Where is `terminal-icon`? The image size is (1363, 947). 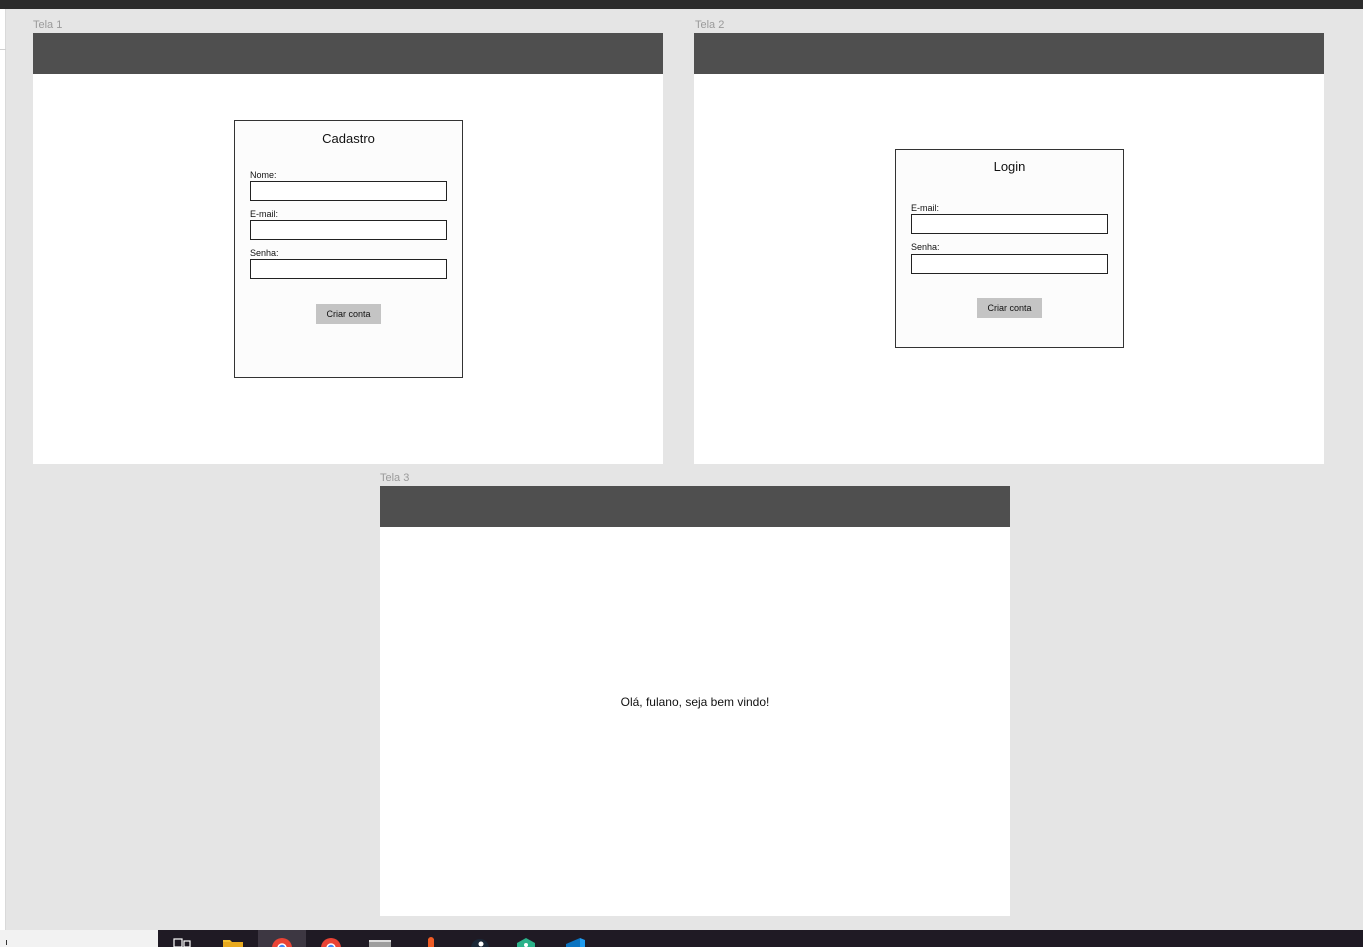 terminal-icon is located at coordinates (380, 938).